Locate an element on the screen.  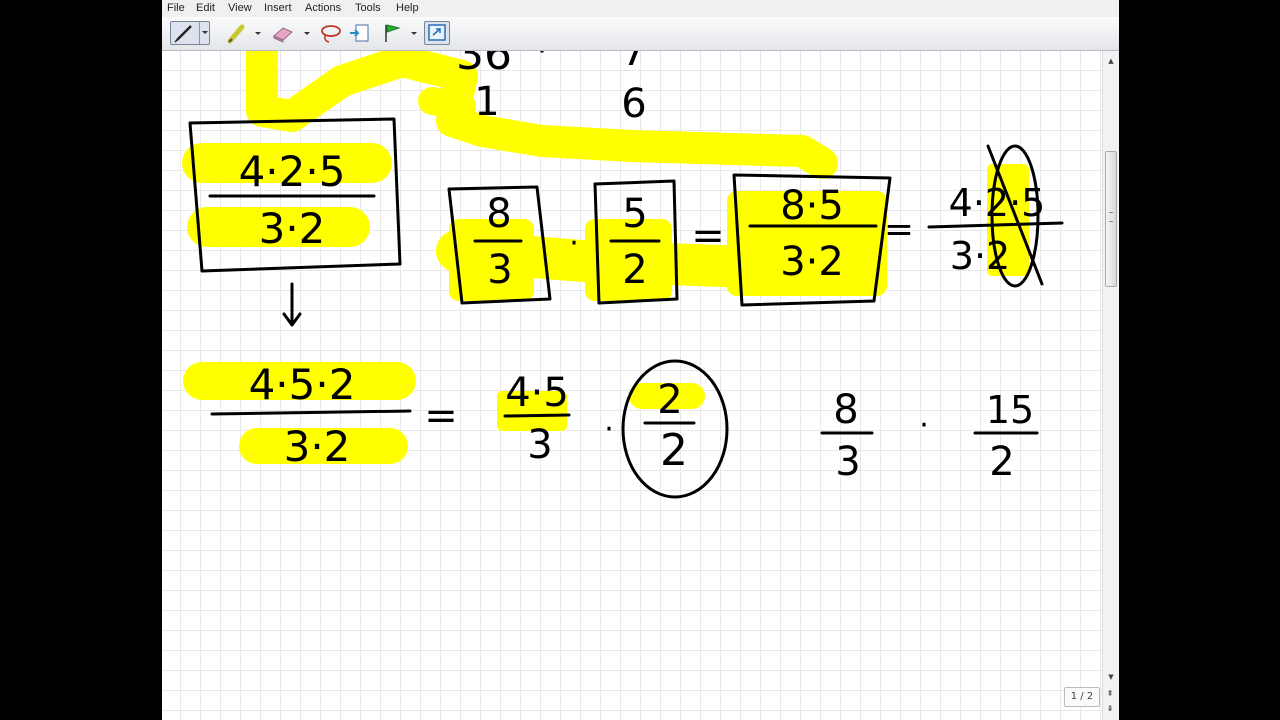
pen-tool-button is located at coordinates (190, 33).